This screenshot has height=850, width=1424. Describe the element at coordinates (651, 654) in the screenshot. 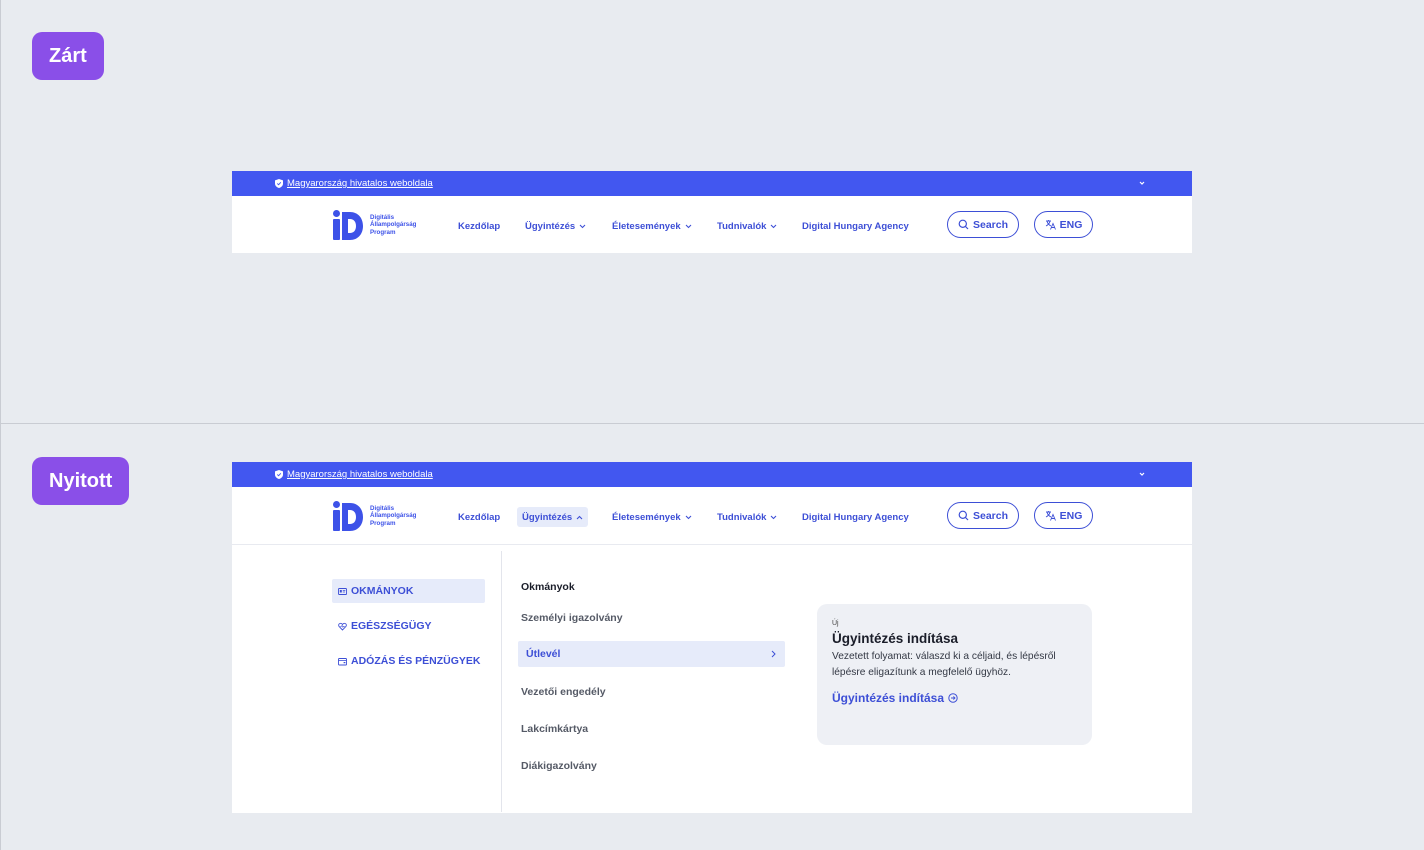

I see `submenu-item-utlevel: Útlevél` at that location.